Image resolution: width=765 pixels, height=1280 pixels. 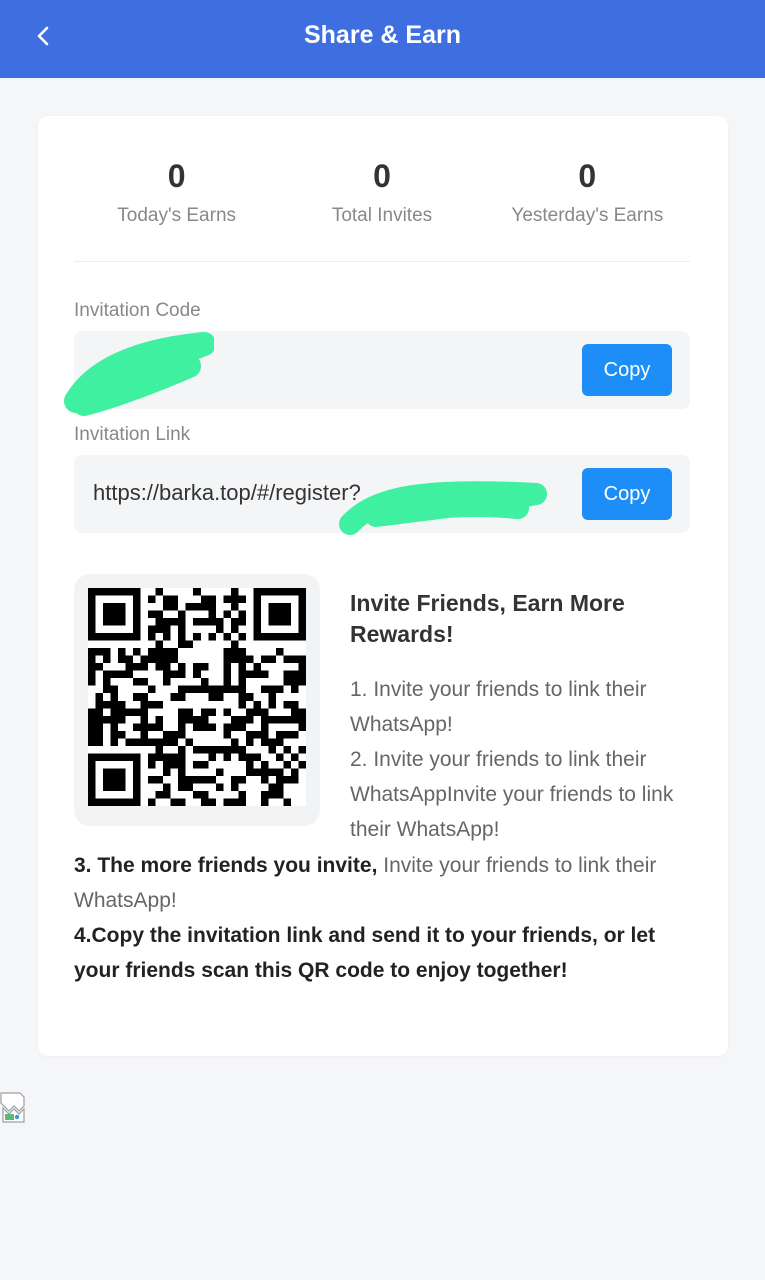 I want to click on qr-code-image, so click(x=197, y=697).